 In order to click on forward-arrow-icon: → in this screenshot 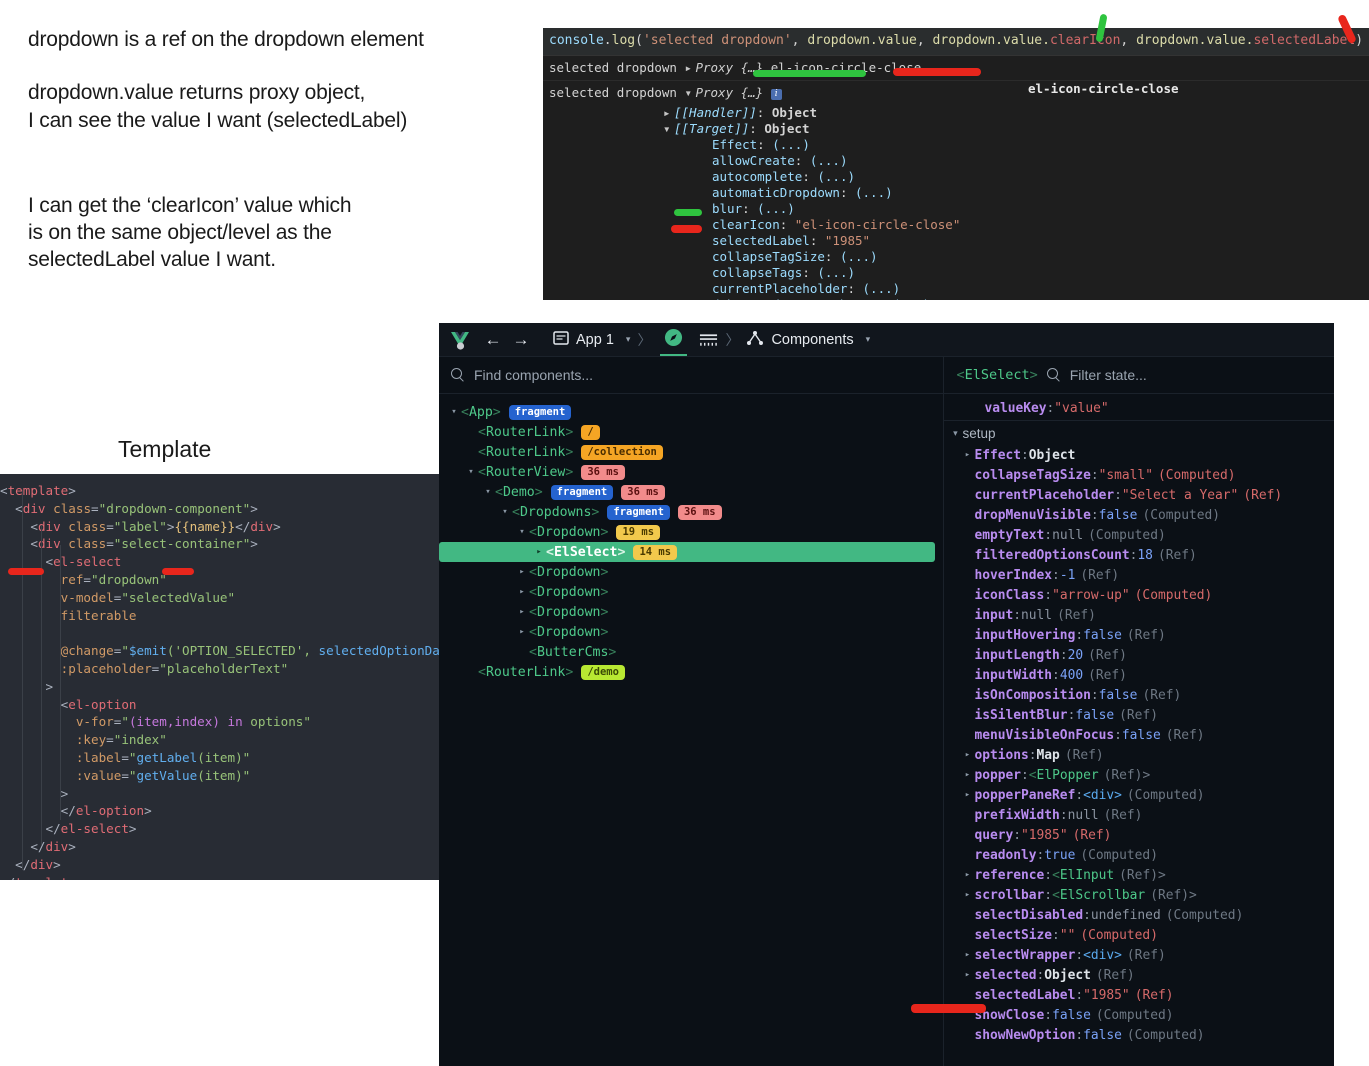, I will do `click(521, 340)`.